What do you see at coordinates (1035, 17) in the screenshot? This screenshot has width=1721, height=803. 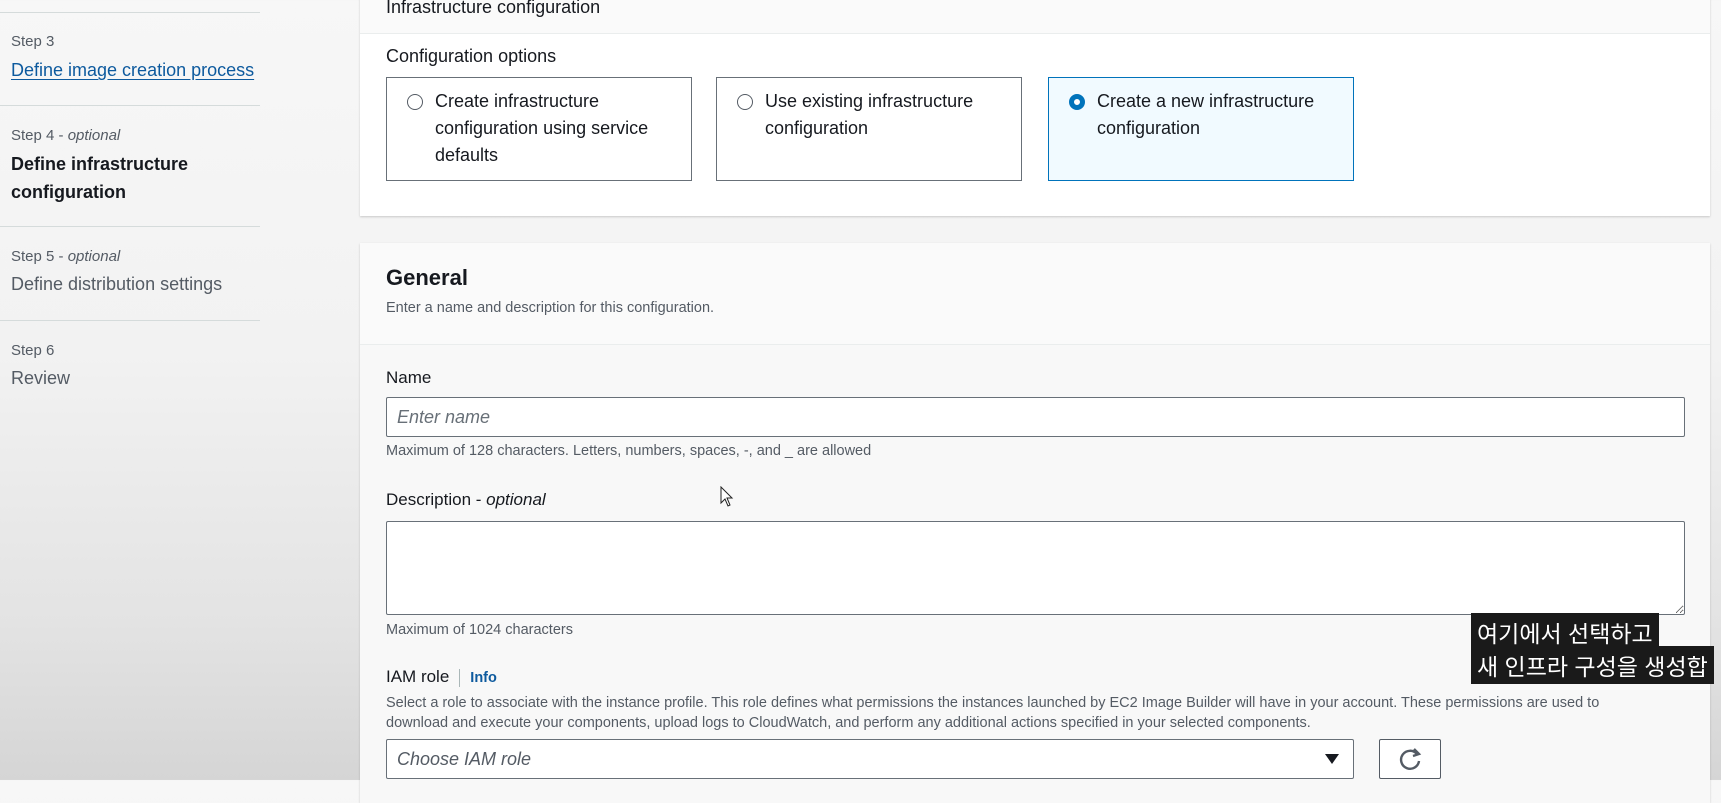 I see `panel-header: Infrastructure configuration` at bounding box center [1035, 17].